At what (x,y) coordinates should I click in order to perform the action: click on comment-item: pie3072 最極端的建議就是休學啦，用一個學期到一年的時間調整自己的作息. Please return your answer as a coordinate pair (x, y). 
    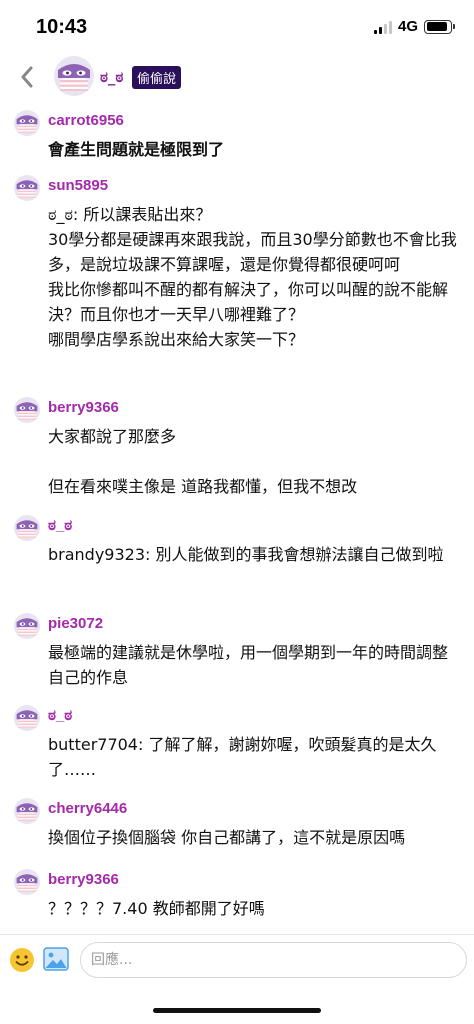
    Looking at the image, I should click on (237, 657).